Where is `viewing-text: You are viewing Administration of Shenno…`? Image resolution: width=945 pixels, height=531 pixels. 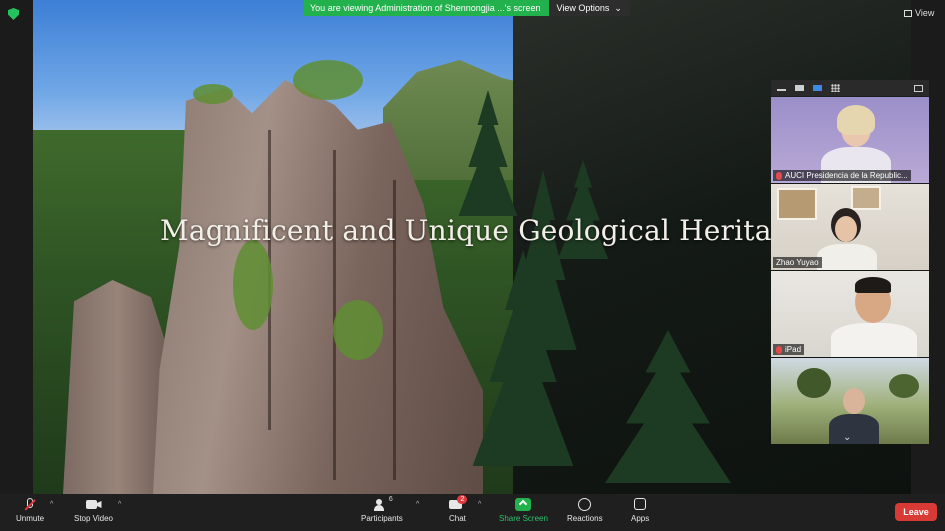 viewing-text: You are viewing Administration of Shenno… is located at coordinates (425, 8).